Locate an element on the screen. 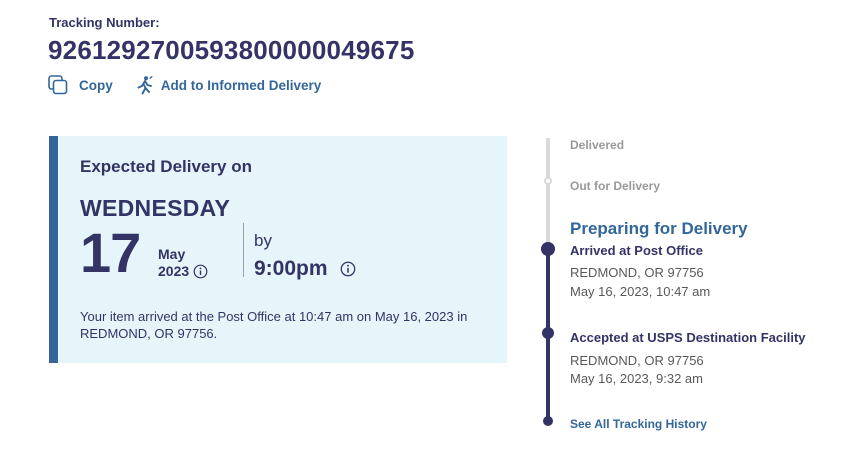 The height and width of the screenshot is (450, 842). copy-icon is located at coordinates (58, 85).